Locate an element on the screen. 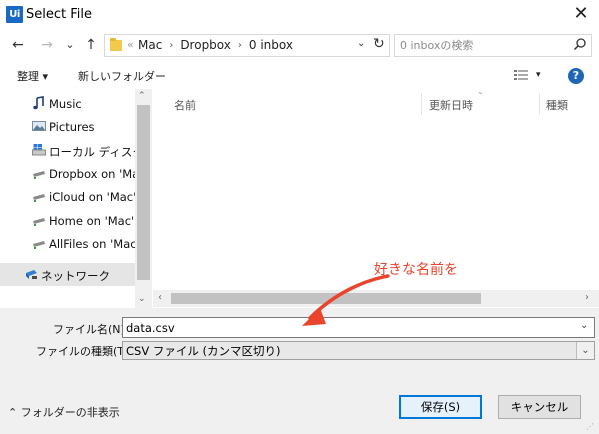  organize-button: 整理 ▾ is located at coordinates (32, 76).